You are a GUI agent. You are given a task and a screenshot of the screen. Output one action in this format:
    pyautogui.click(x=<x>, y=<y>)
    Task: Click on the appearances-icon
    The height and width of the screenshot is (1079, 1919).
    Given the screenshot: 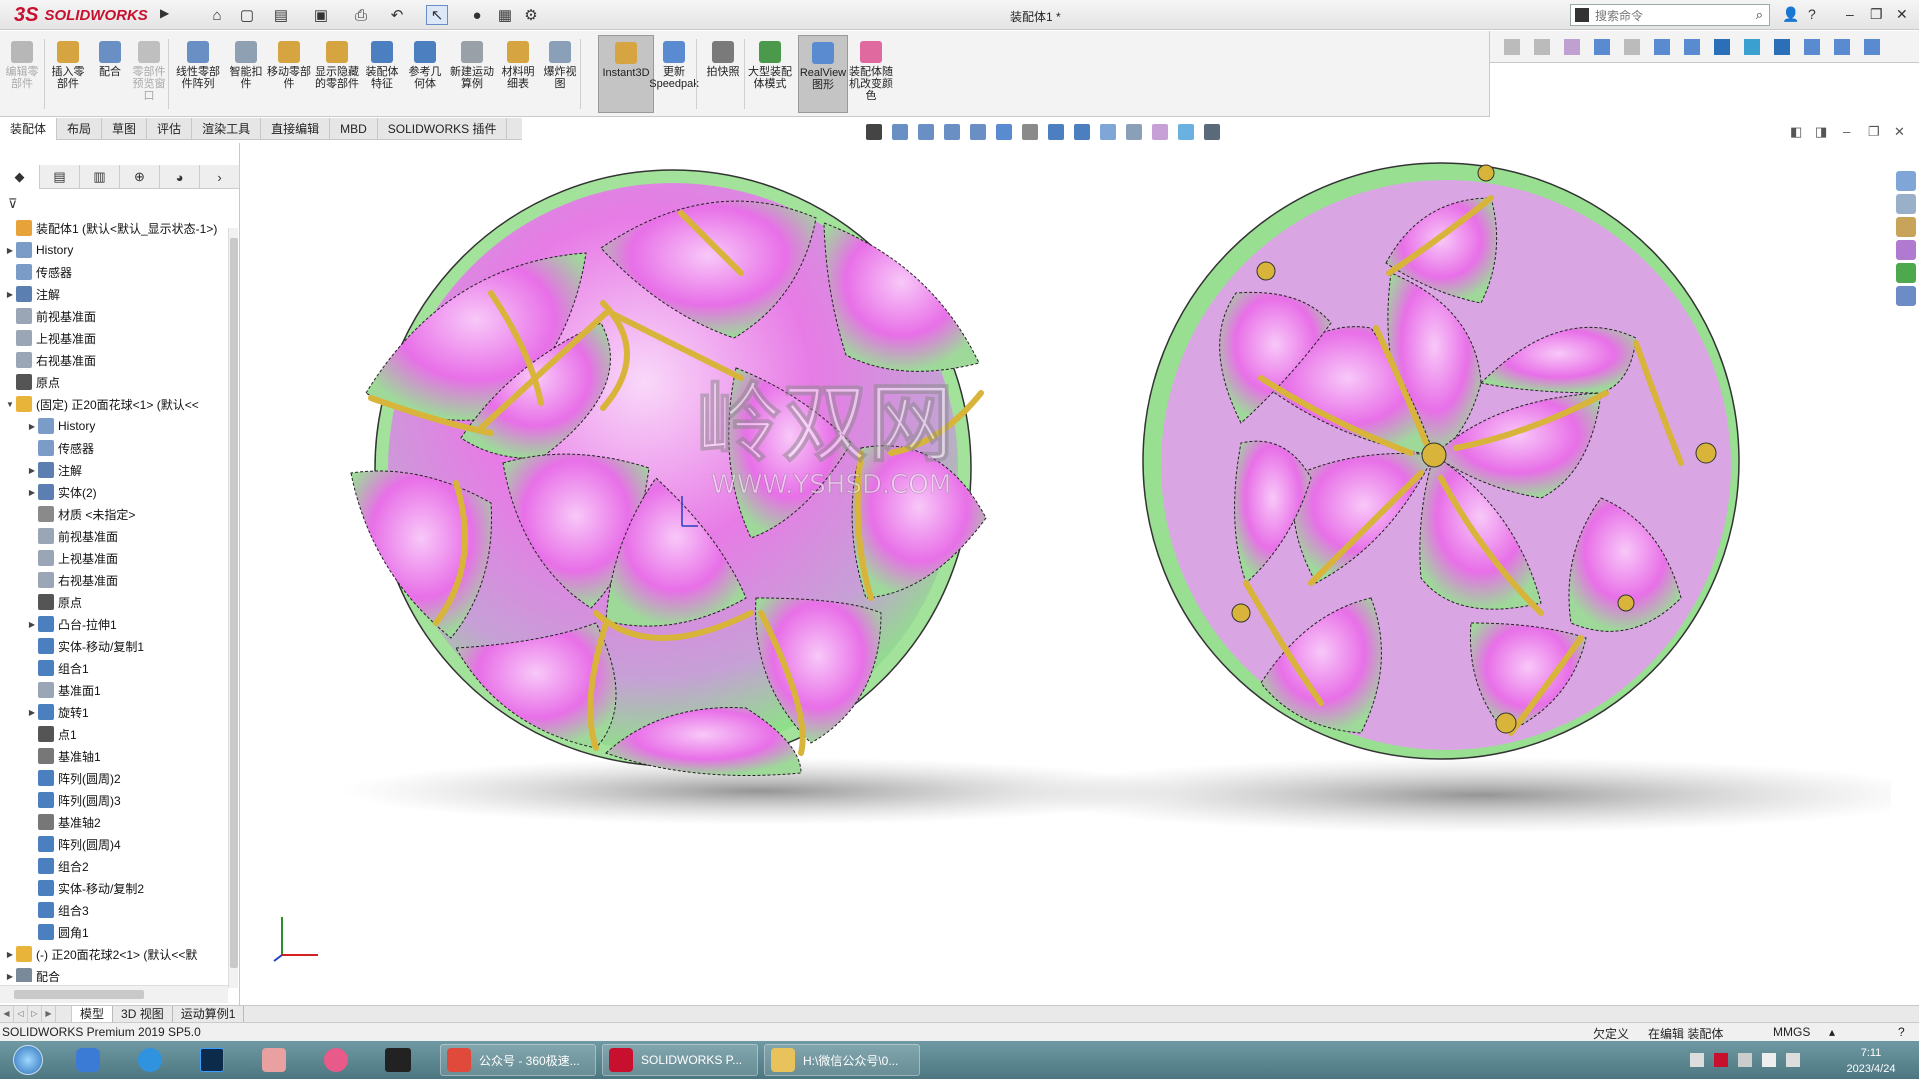 What is the action you would take?
    pyautogui.click(x=1906, y=273)
    